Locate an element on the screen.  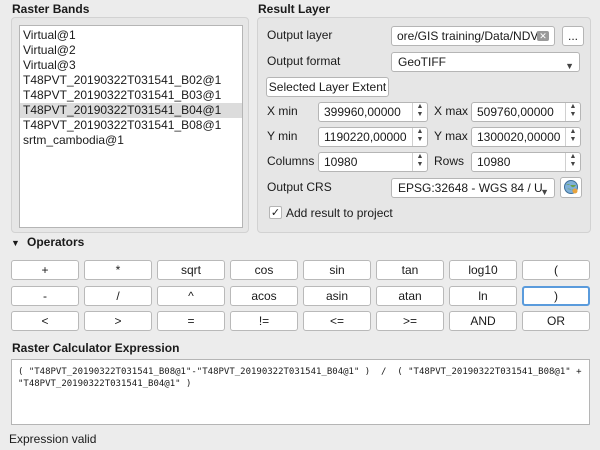
raster-band-item: Virtual@2 is located at coordinates (131, 50).